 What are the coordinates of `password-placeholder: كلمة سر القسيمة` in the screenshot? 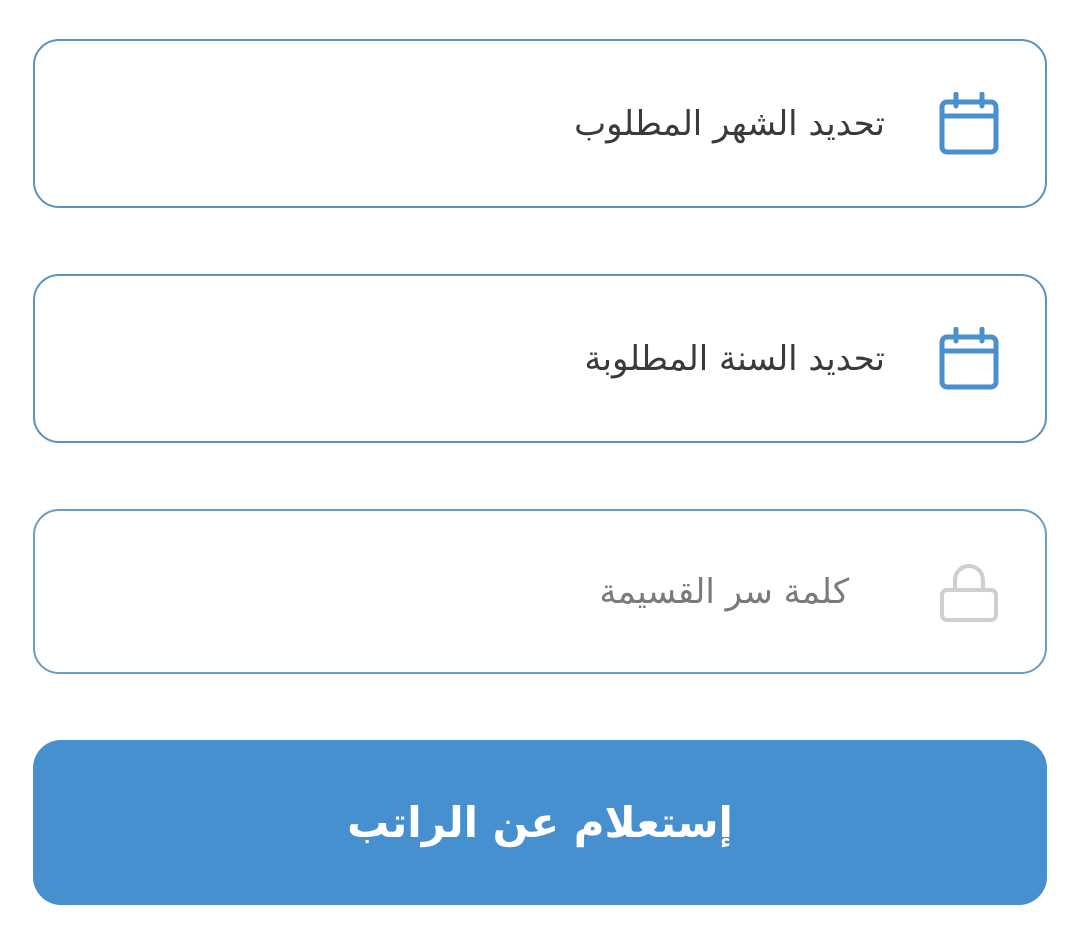 It's located at (724, 591).